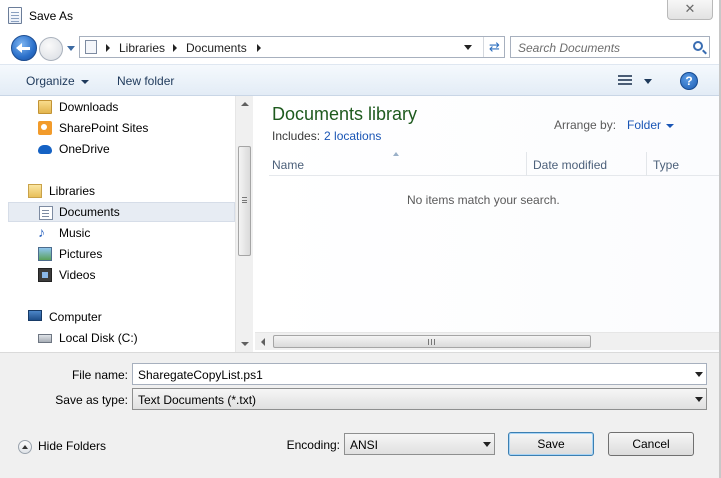  Describe the element at coordinates (72, 191) in the screenshot. I see `nav-item-label: Libraries` at that location.